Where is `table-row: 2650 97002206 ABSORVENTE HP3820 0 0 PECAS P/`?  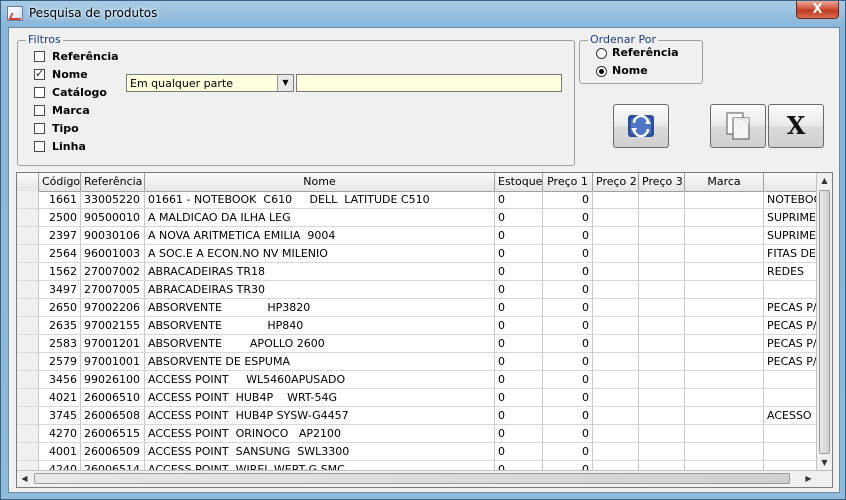
table-row: 2650 97002206 ABSORVENTE HP3820 0 0 PECAS P/ is located at coordinates (417, 308).